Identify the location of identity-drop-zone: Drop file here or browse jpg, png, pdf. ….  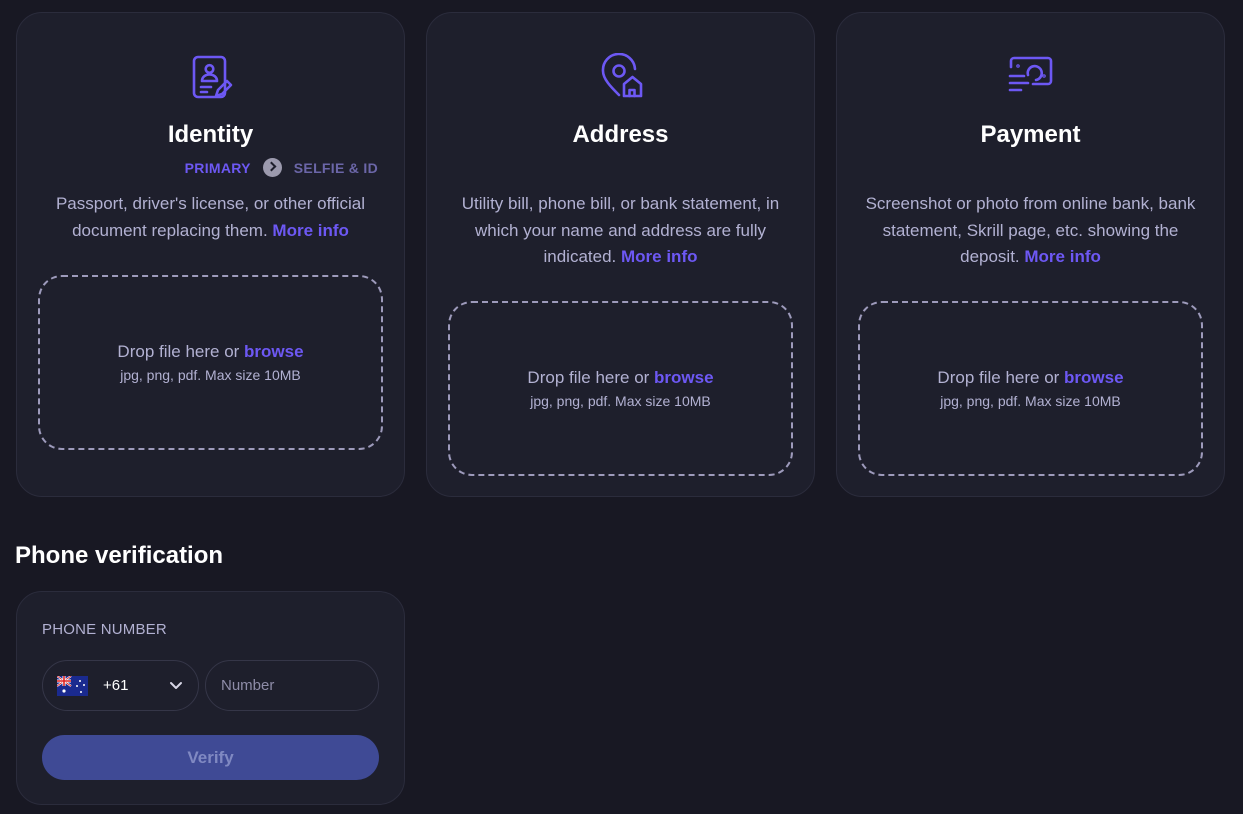
(210, 362).